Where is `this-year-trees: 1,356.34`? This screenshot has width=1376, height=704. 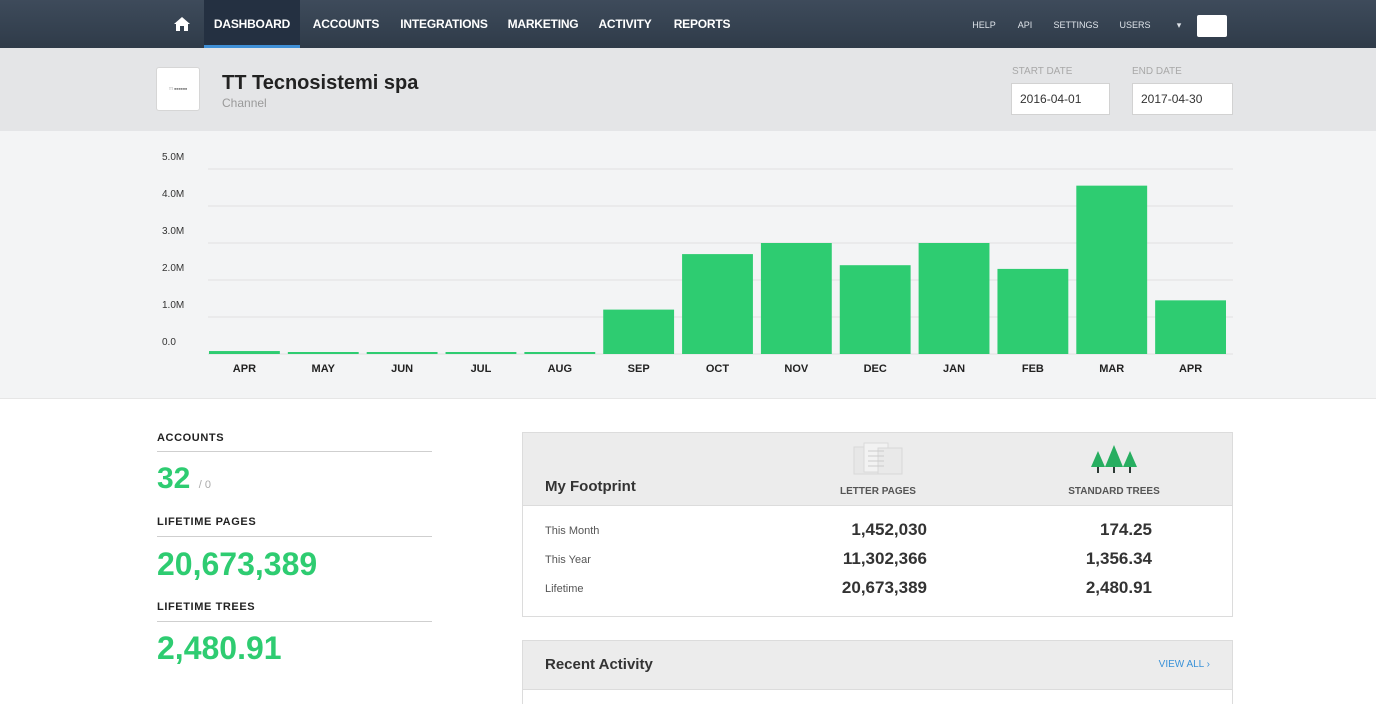 this-year-trees: 1,356.34 is located at coordinates (1118, 558).